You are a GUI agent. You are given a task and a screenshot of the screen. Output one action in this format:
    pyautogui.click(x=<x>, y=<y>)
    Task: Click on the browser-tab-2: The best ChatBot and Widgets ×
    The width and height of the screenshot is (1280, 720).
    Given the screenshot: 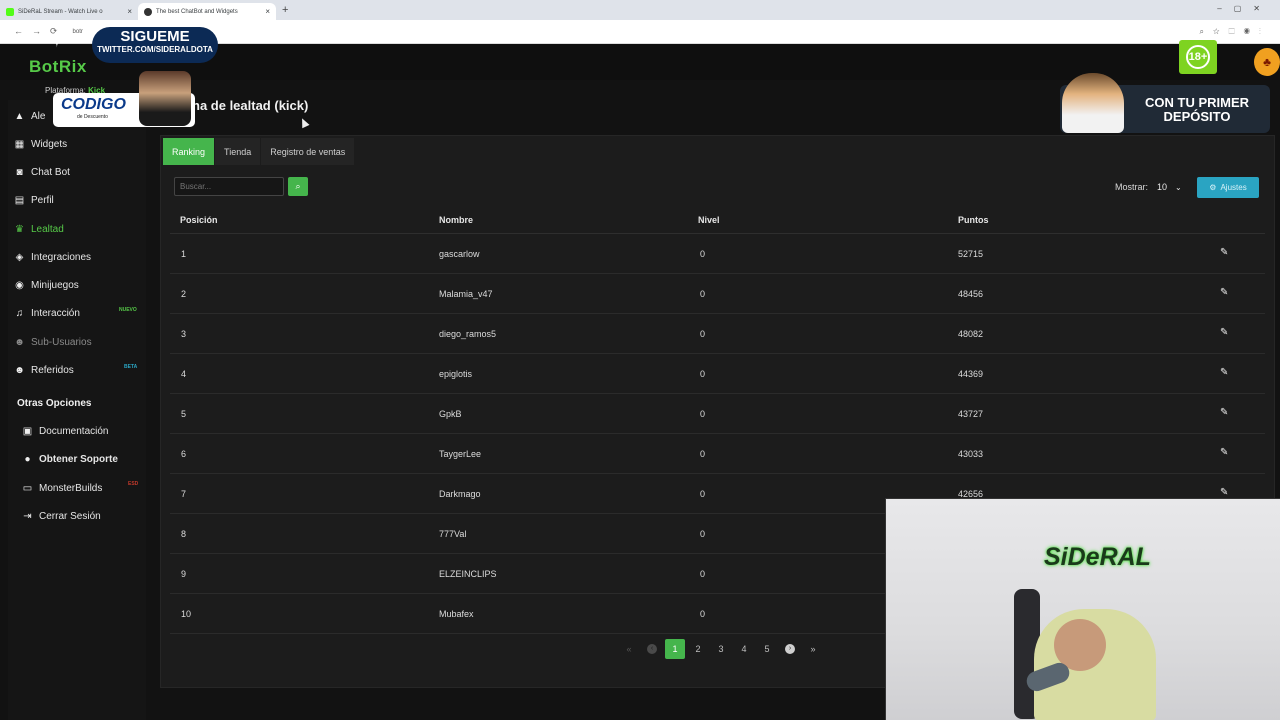 What is the action you would take?
    pyautogui.click(x=207, y=11)
    